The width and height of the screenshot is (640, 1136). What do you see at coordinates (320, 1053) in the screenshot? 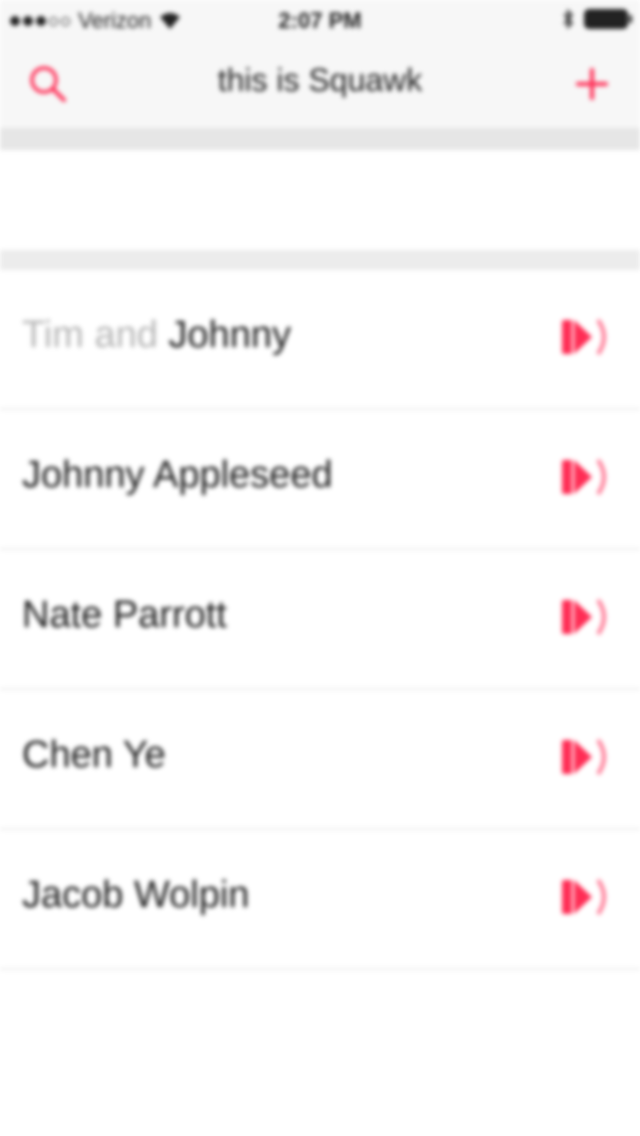
I see `empty-list-area` at bounding box center [320, 1053].